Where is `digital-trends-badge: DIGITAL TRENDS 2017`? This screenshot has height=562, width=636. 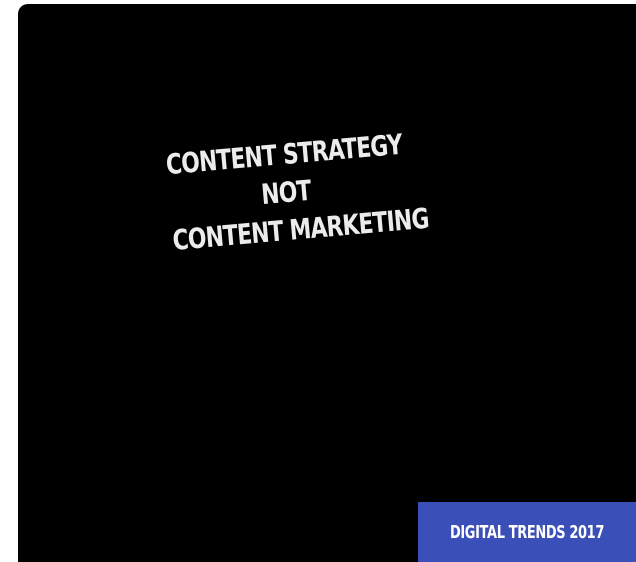 digital-trends-badge: DIGITAL TRENDS 2017 is located at coordinates (527, 532).